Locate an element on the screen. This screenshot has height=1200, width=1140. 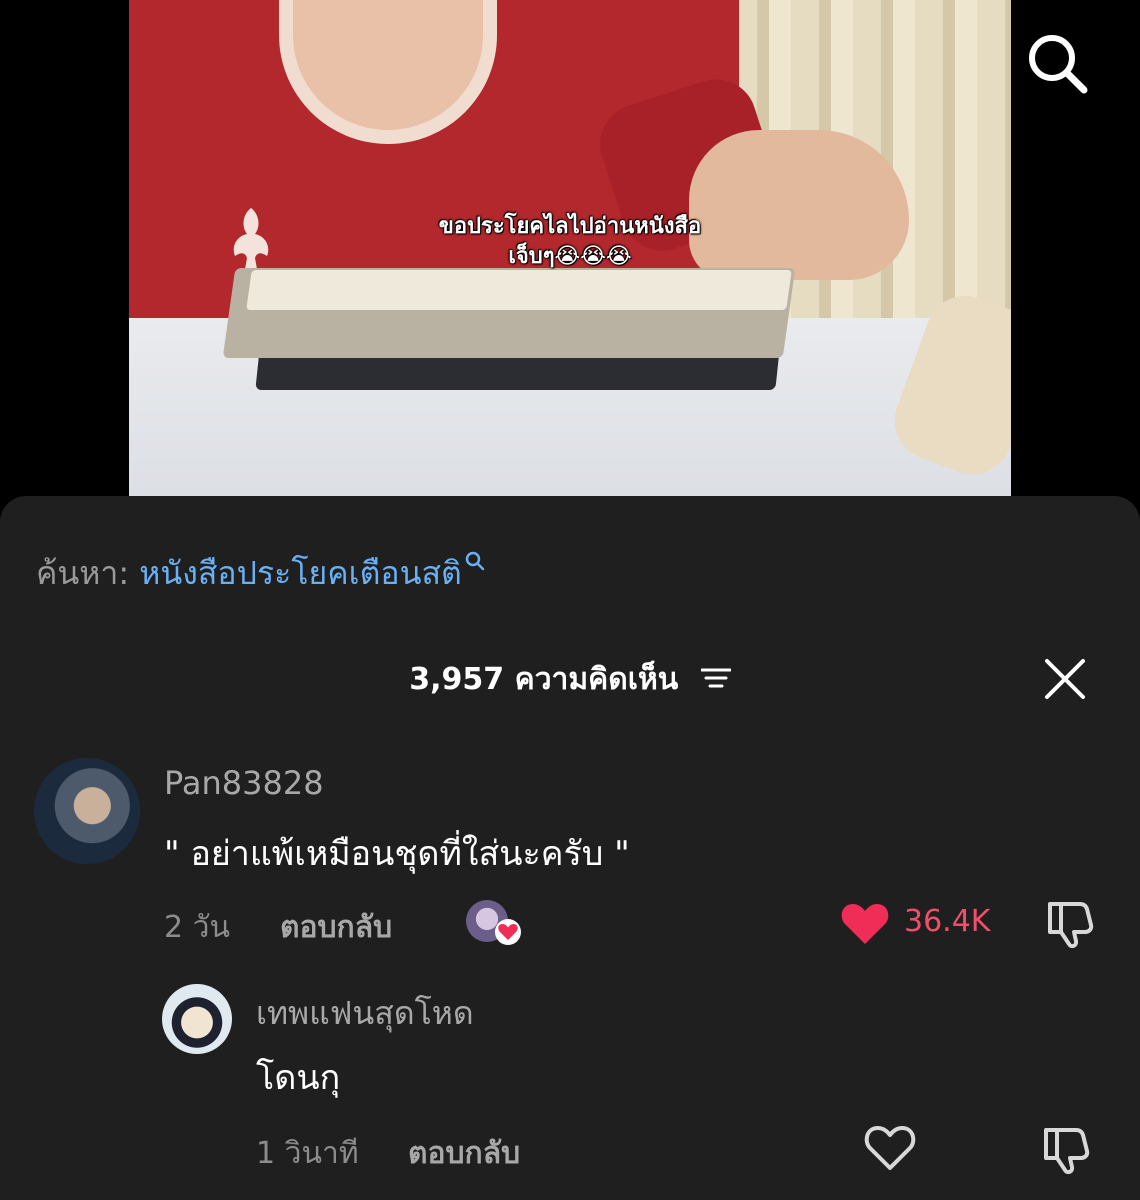
close-button is located at coordinates (1065, 679).